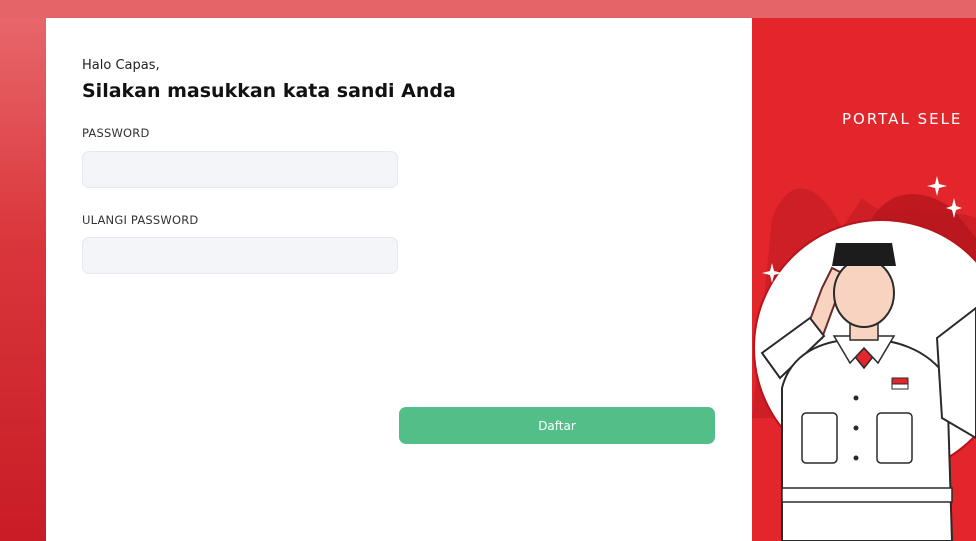  Describe the element at coordinates (557, 425) in the screenshot. I see `register-button: Daftar` at that location.